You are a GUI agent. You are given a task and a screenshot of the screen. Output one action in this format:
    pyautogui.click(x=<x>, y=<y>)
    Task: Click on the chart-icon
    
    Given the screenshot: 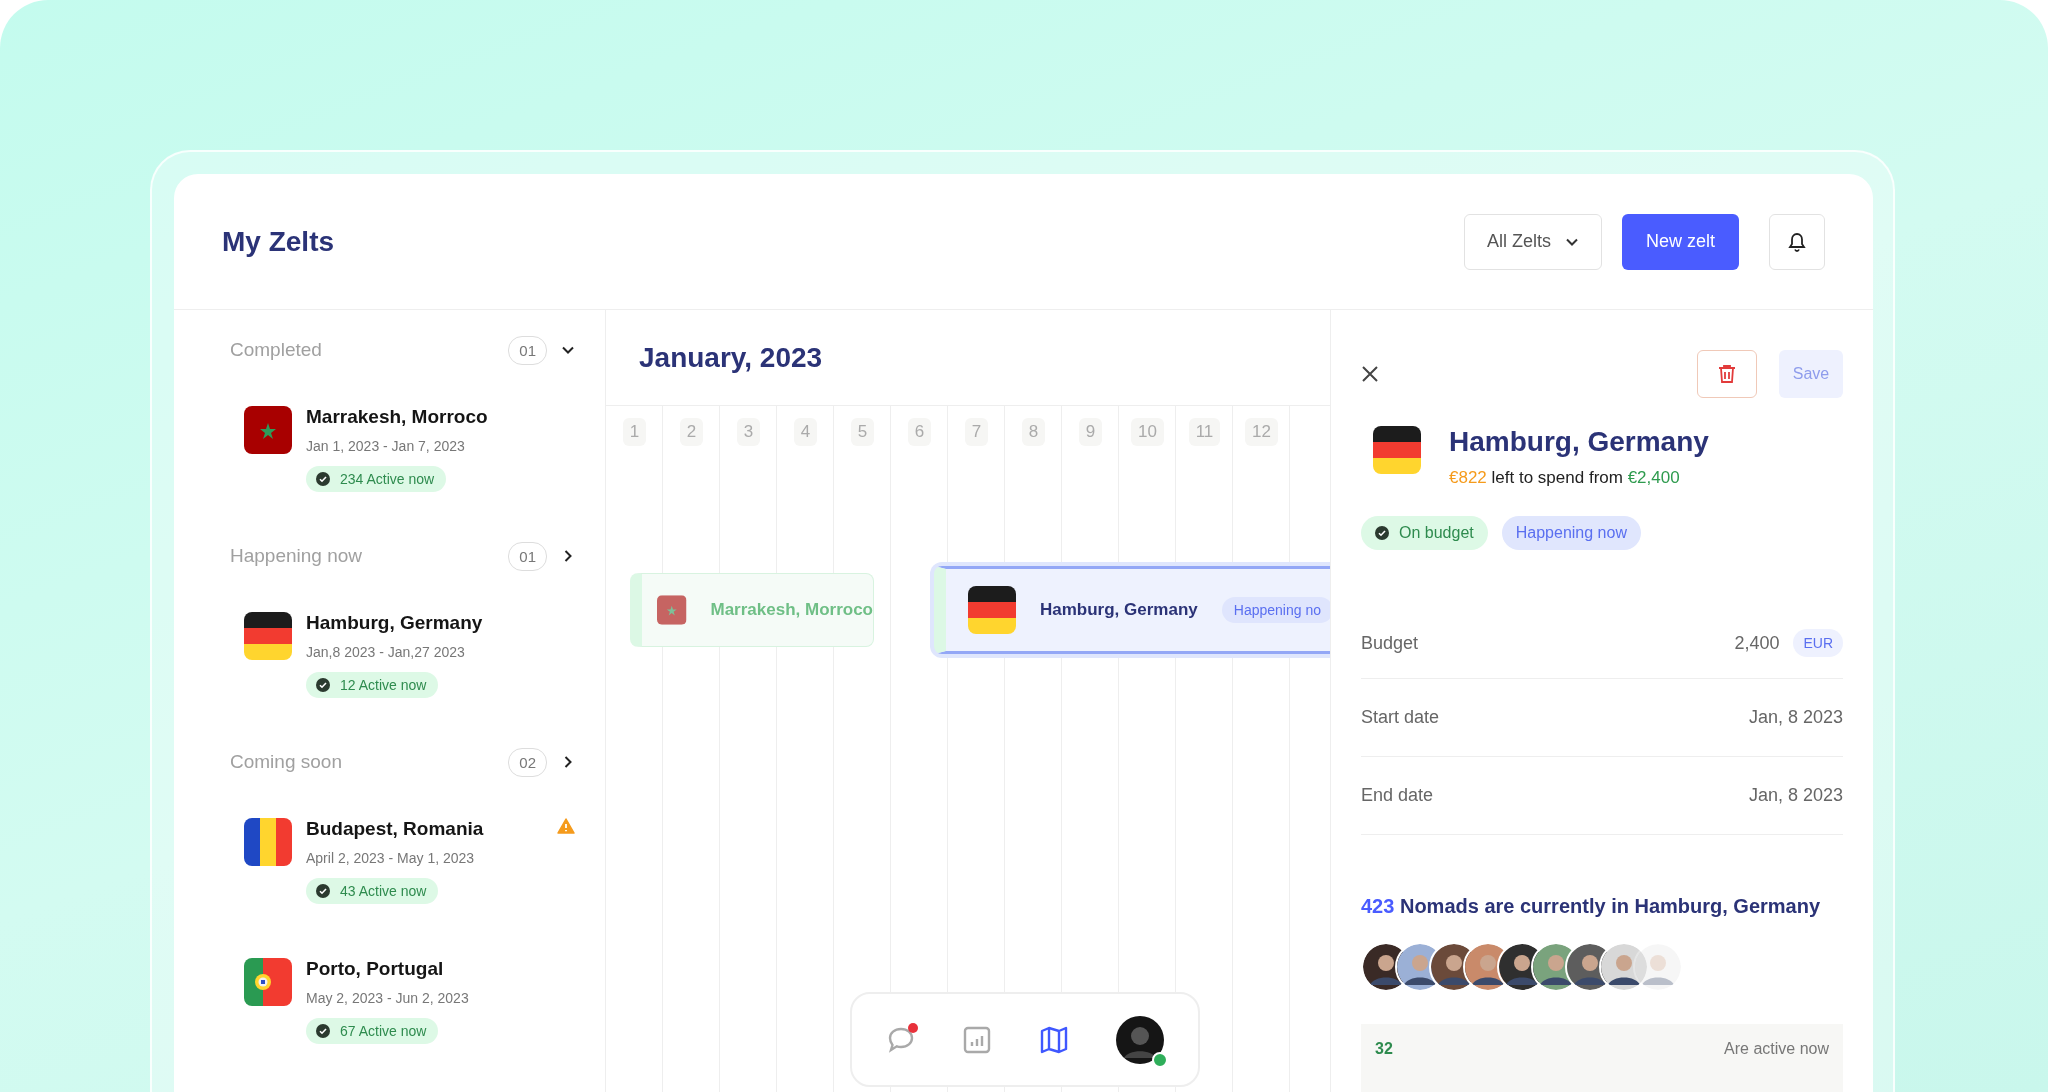 What is the action you would take?
    pyautogui.click(x=977, y=1039)
    